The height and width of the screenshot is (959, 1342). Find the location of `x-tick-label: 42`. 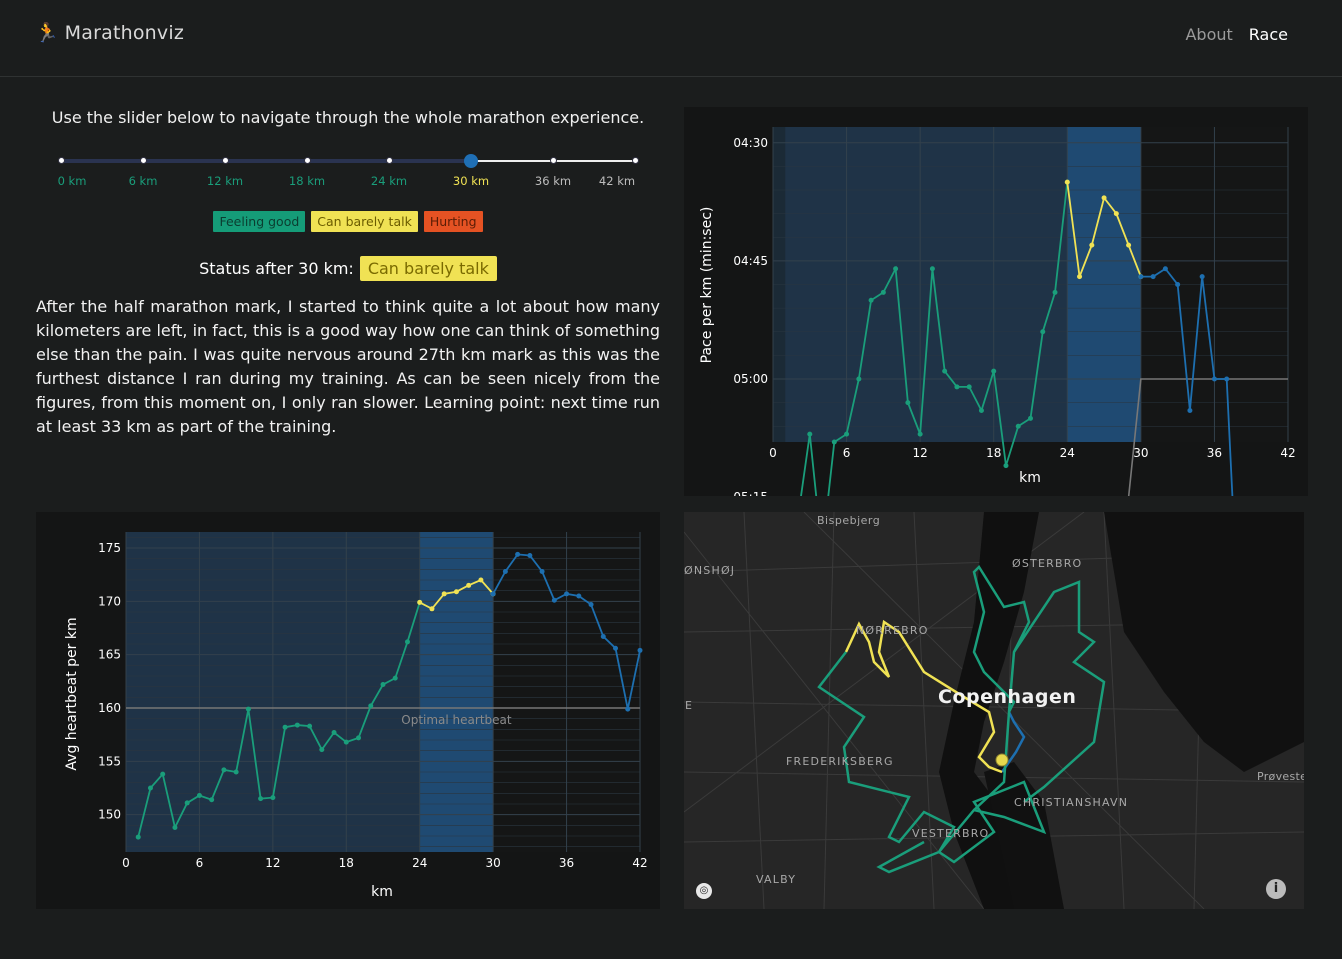

x-tick-label: 42 is located at coordinates (639, 863).